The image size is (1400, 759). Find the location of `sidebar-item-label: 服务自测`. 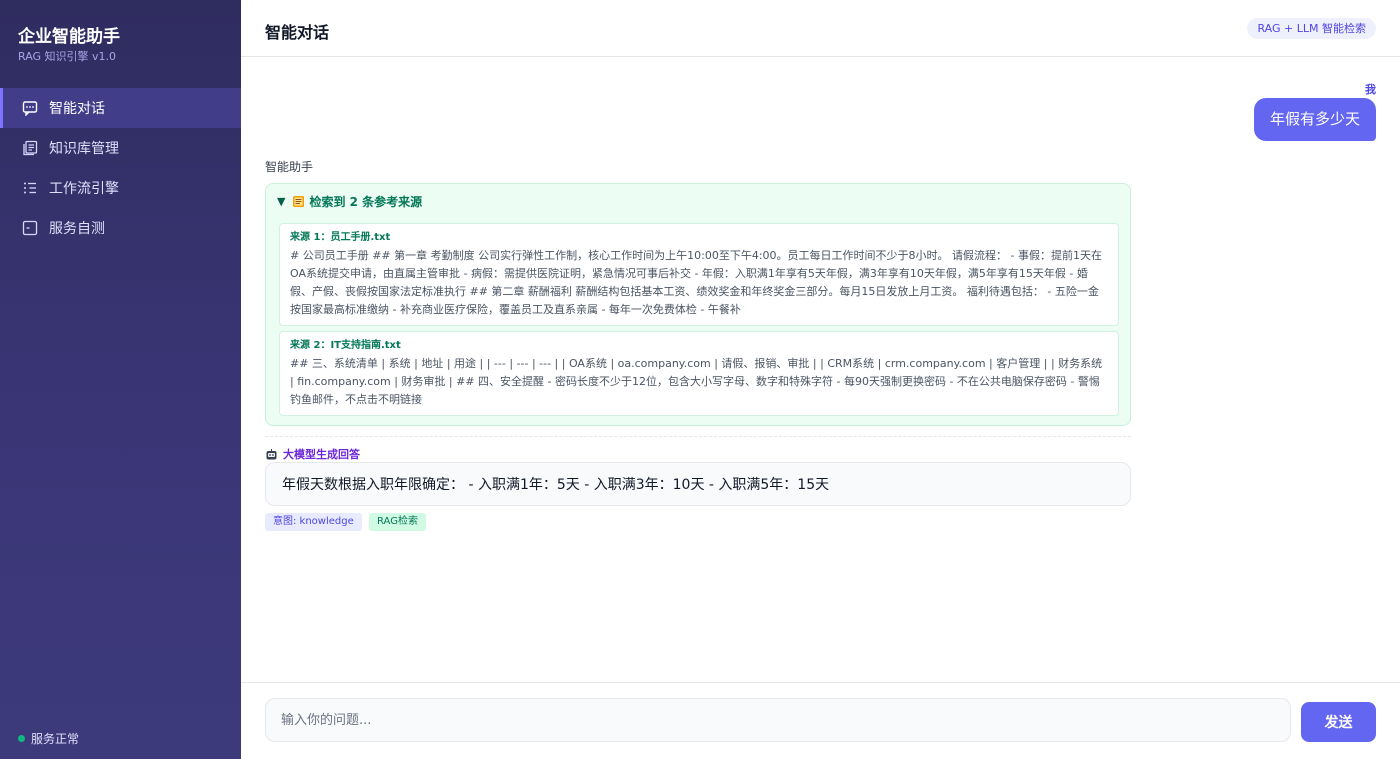

sidebar-item-label: 服务自测 is located at coordinates (77, 229).